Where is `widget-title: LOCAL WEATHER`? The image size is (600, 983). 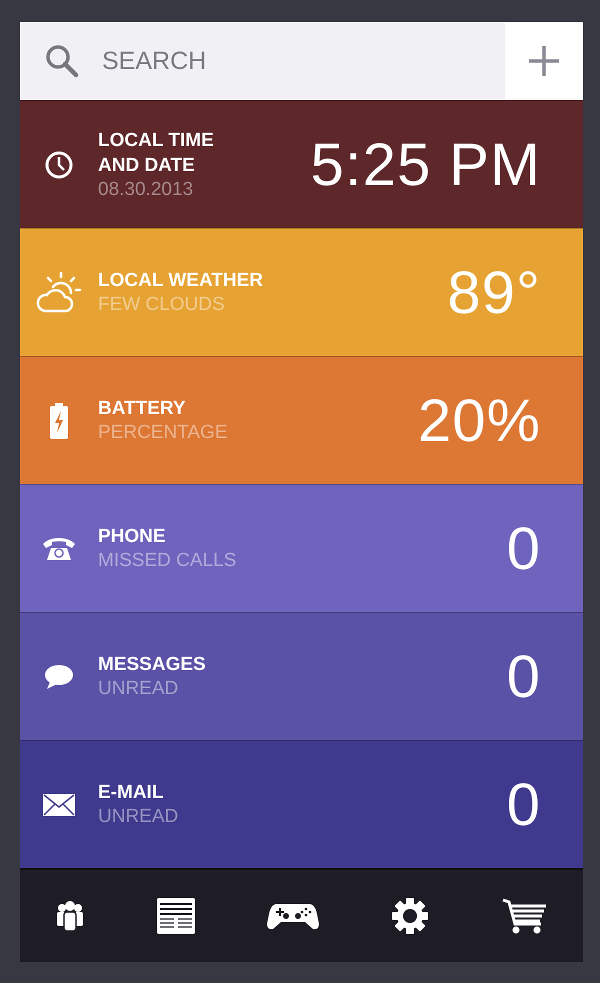 widget-title: LOCAL WEATHER is located at coordinates (181, 281).